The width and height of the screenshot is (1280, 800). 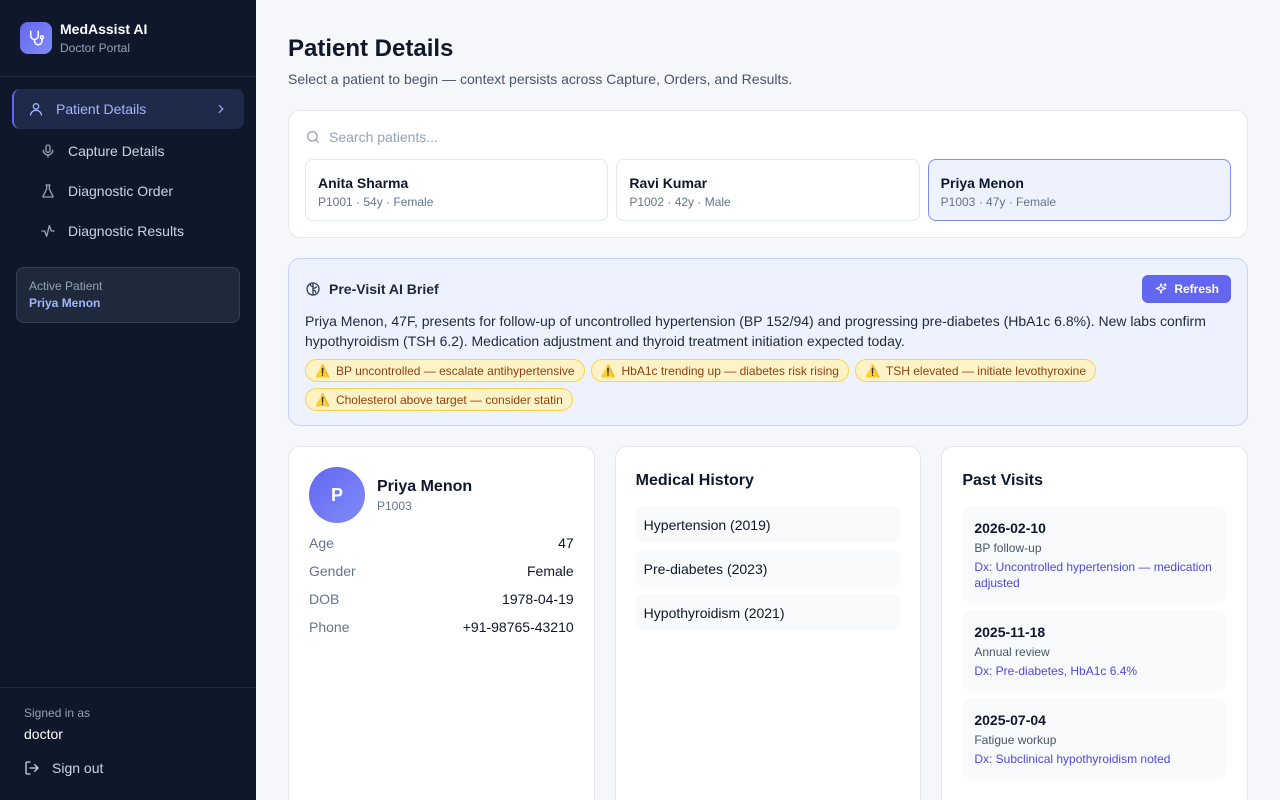 I want to click on field-label: Phone, so click(x=329, y=627).